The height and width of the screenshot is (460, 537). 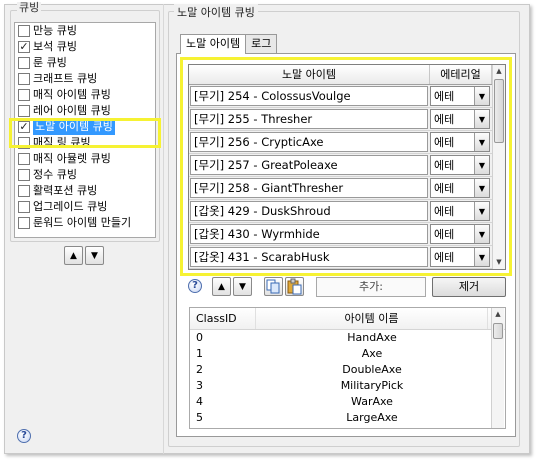 I want to click on grid-header-item: 노말 아이템, so click(x=309, y=74).